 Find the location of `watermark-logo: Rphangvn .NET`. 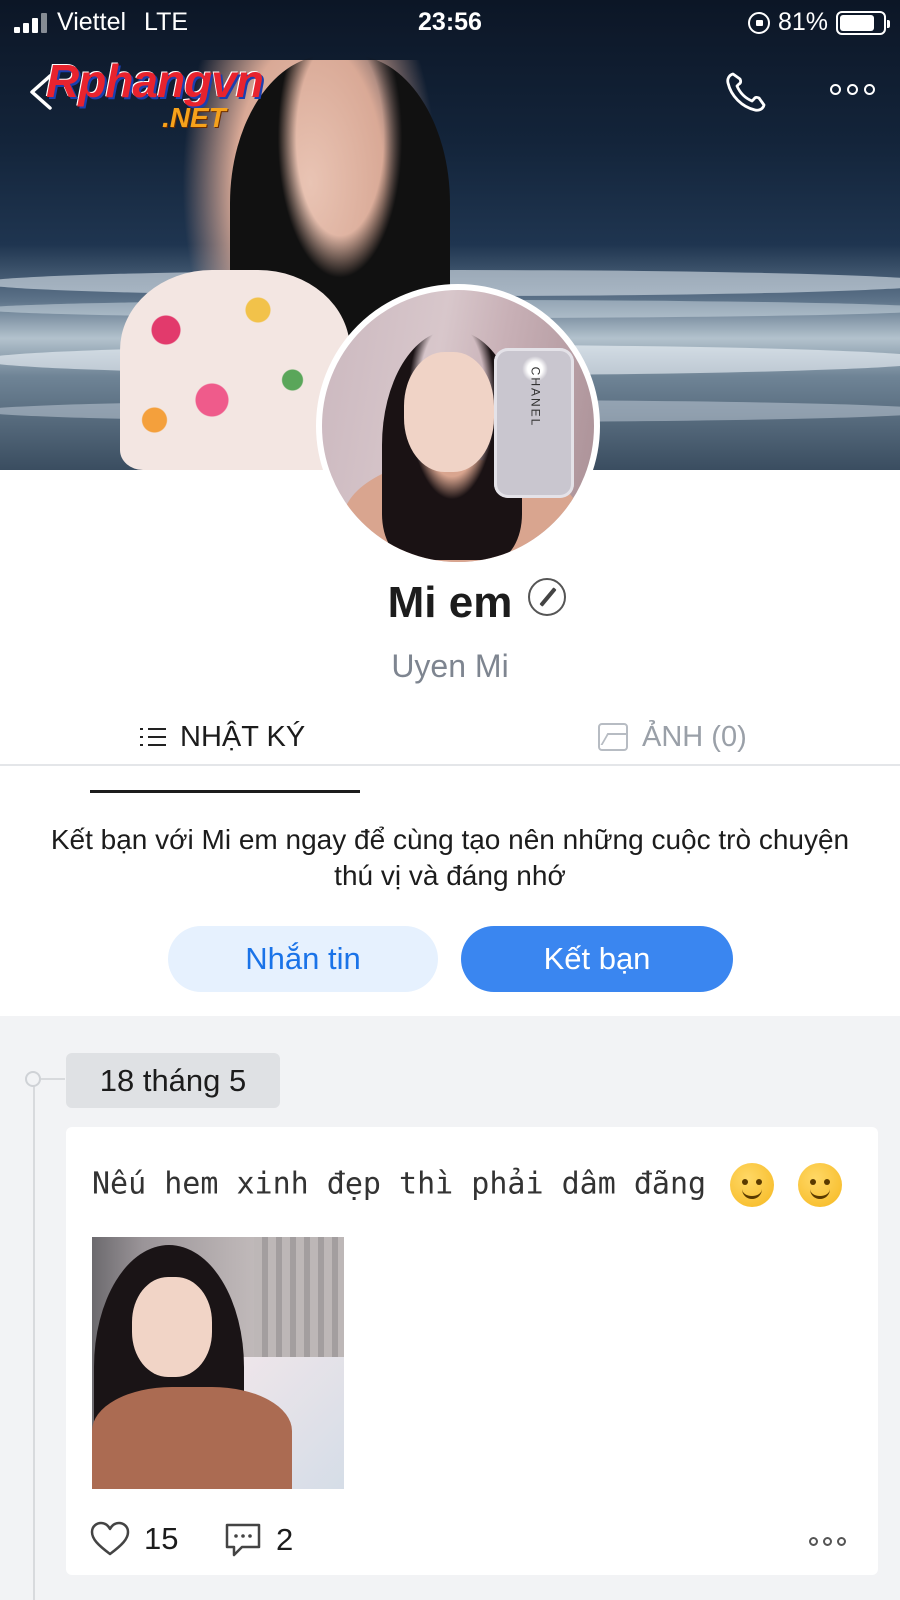

watermark-logo: Rphangvn .NET is located at coordinates (155, 94).